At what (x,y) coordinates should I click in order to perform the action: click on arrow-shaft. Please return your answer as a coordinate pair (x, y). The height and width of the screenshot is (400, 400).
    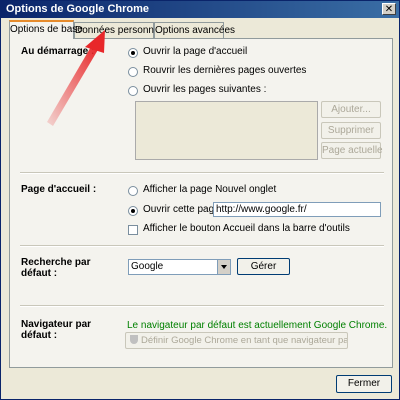
    Looking at the image, I should click on (73, 85).